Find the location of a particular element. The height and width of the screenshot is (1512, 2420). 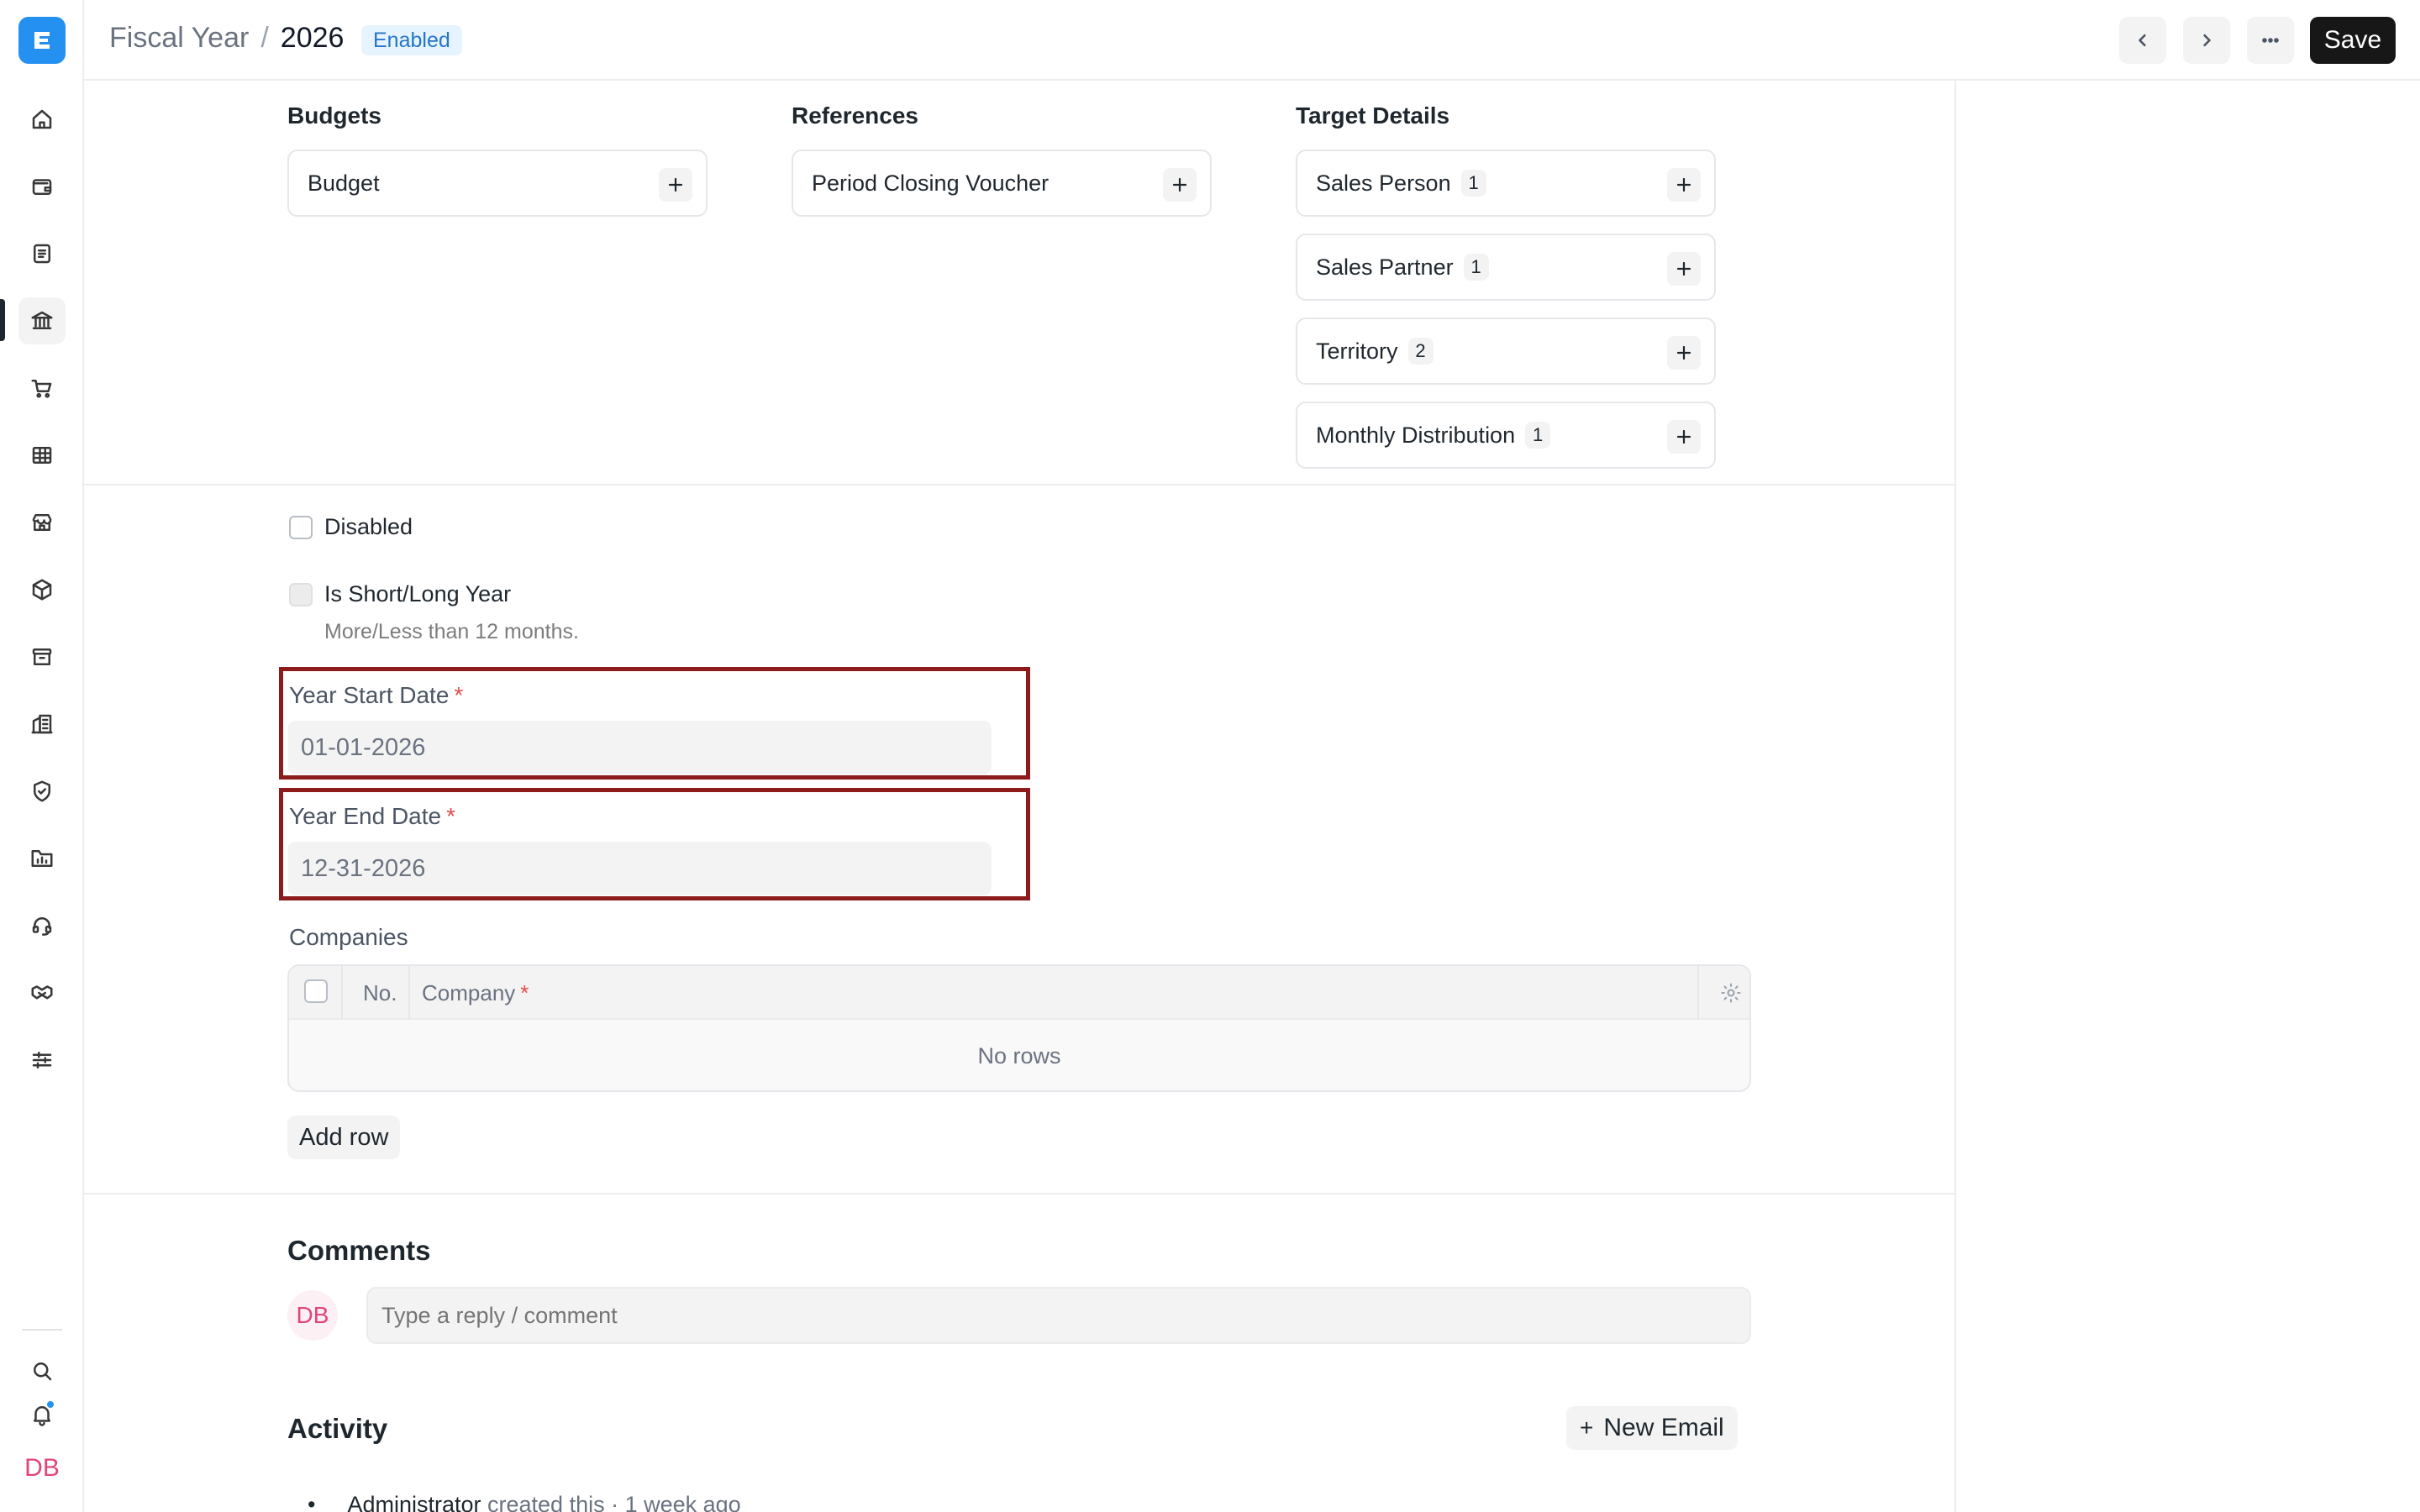

archive-icon is located at coordinates (42, 656).